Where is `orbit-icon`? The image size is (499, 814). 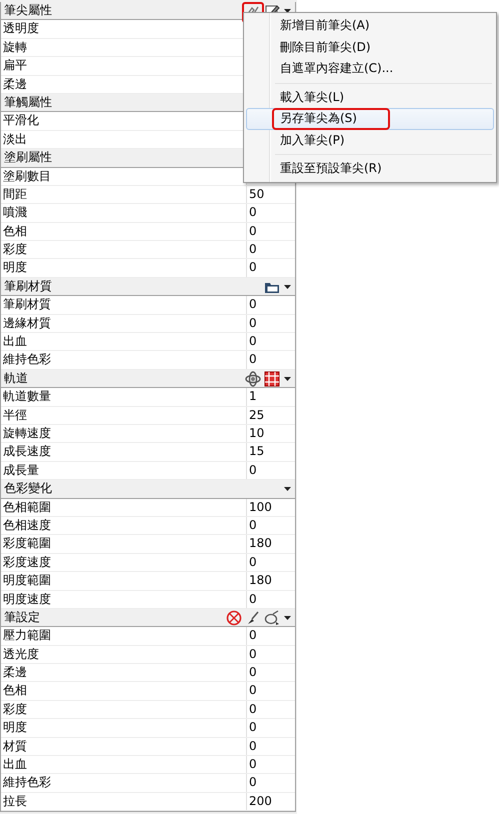
orbit-icon is located at coordinates (253, 378).